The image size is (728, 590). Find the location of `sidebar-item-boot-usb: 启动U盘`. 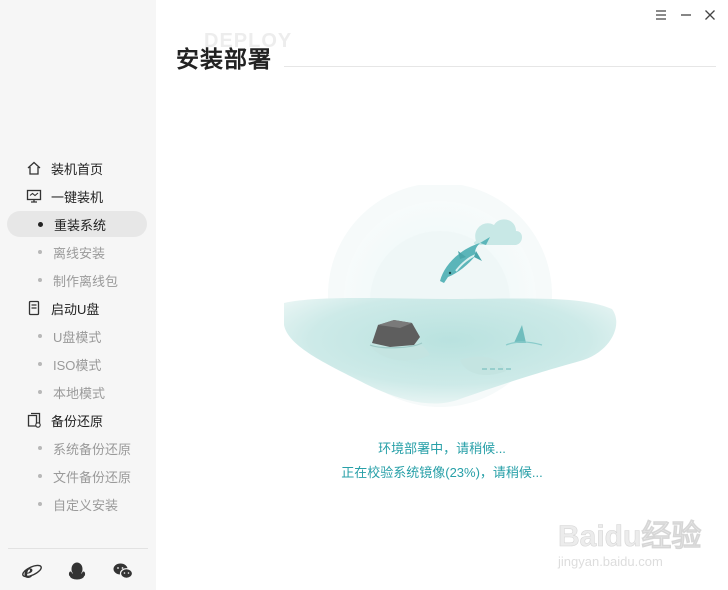

sidebar-item-boot-usb: 启动U盘 is located at coordinates (78, 308).